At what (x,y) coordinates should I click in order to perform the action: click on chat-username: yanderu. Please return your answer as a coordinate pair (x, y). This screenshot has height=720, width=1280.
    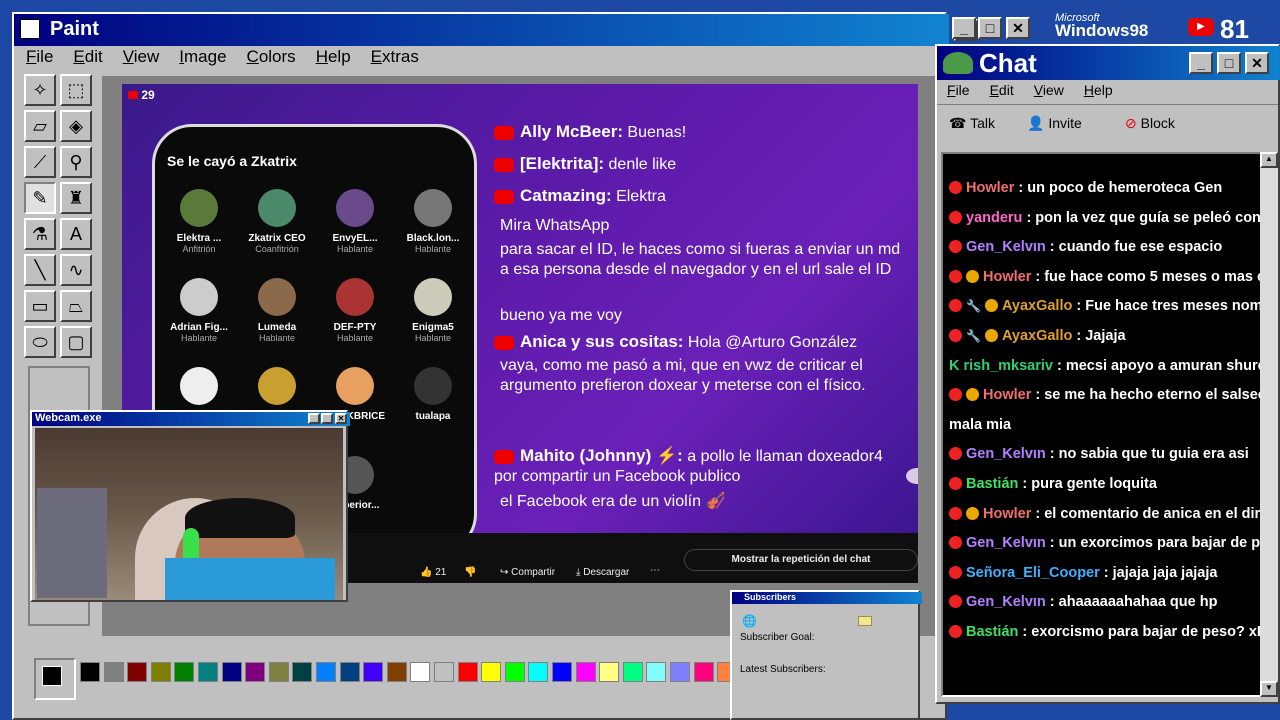
    Looking at the image, I should click on (994, 218).